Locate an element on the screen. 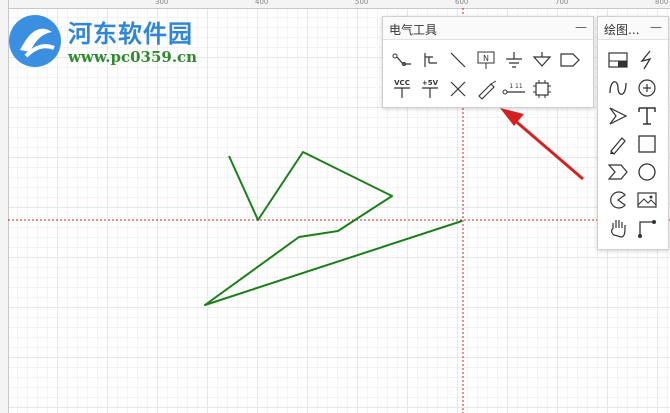 This screenshot has height=413, width=670. plus5v-icon: +5V is located at coordinates (430, 89).